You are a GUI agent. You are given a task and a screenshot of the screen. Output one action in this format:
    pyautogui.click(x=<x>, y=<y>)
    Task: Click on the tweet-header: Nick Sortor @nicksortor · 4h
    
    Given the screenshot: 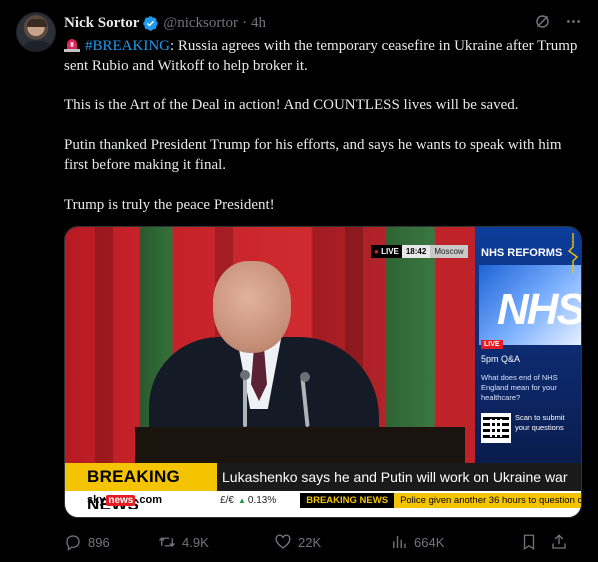 What is the action you would take?
    pyautogui.click(x=323, y=23)
    